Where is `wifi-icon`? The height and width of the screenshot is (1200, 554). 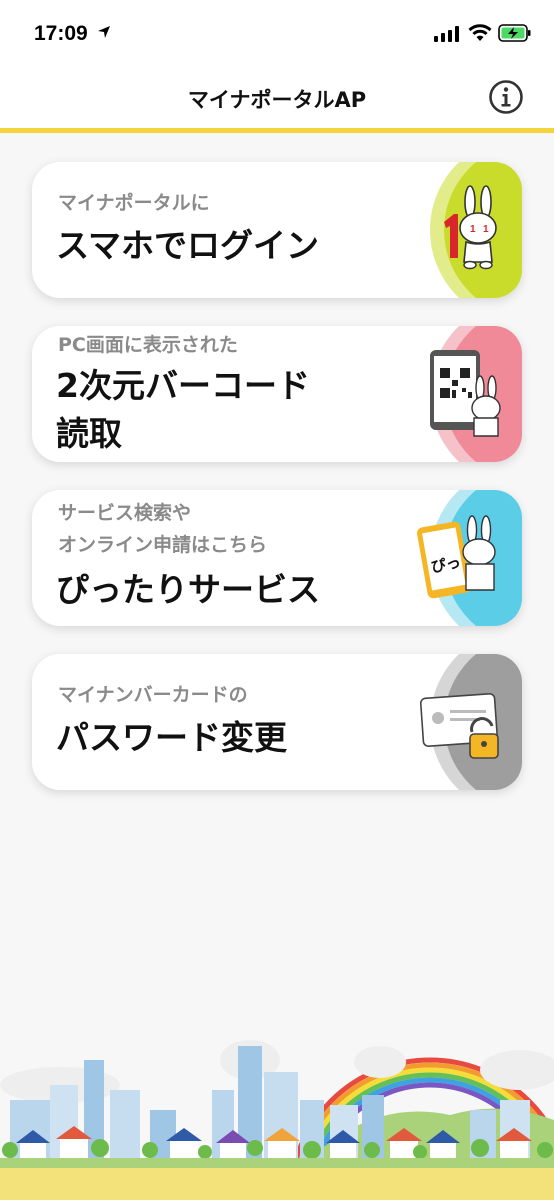
wifi-icon is located at coordinates (480, 32).